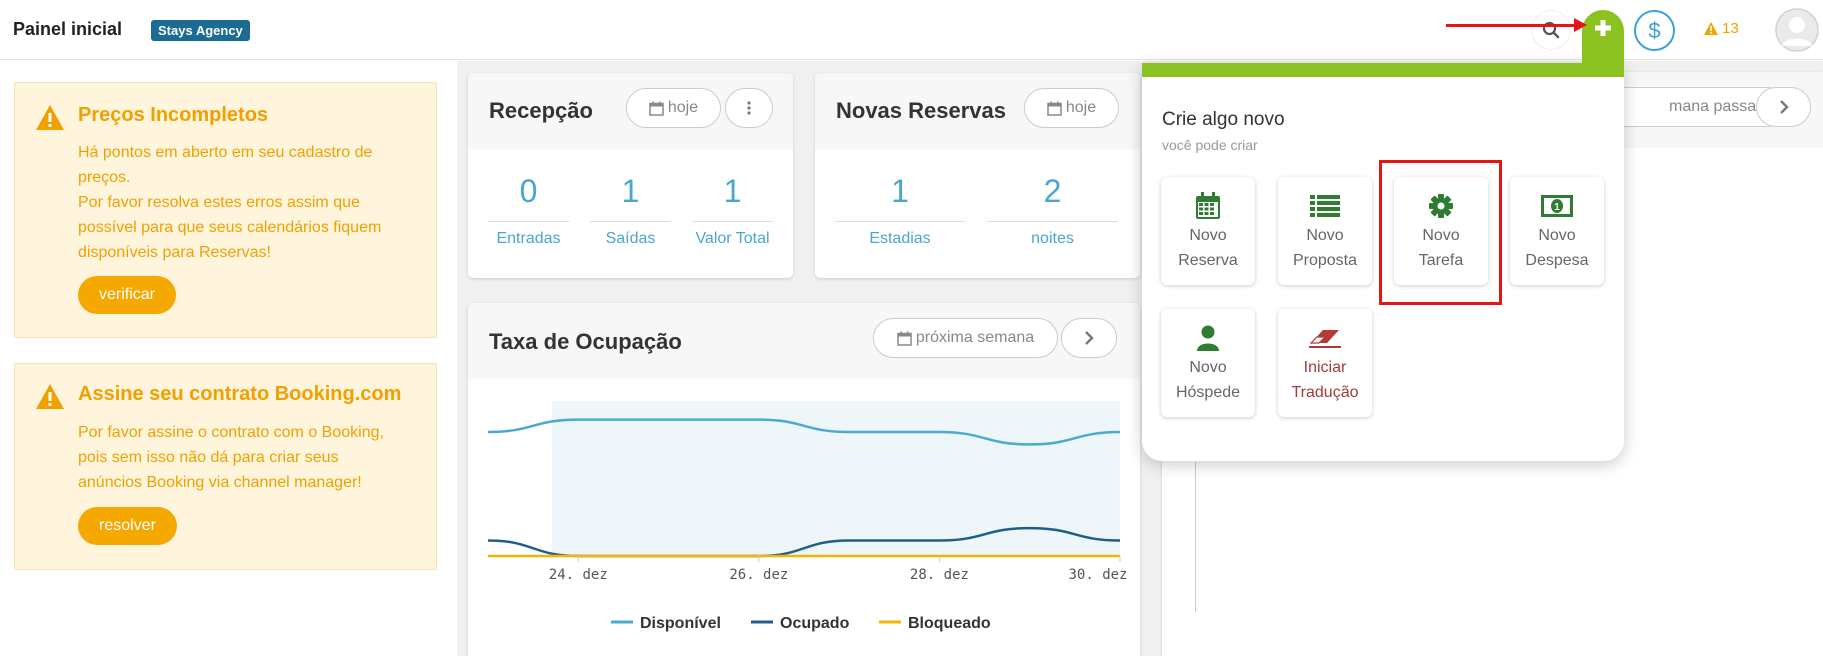  Describe the element at coordinates (836, 478) in the screenshot. I see `plot-band` at that location.